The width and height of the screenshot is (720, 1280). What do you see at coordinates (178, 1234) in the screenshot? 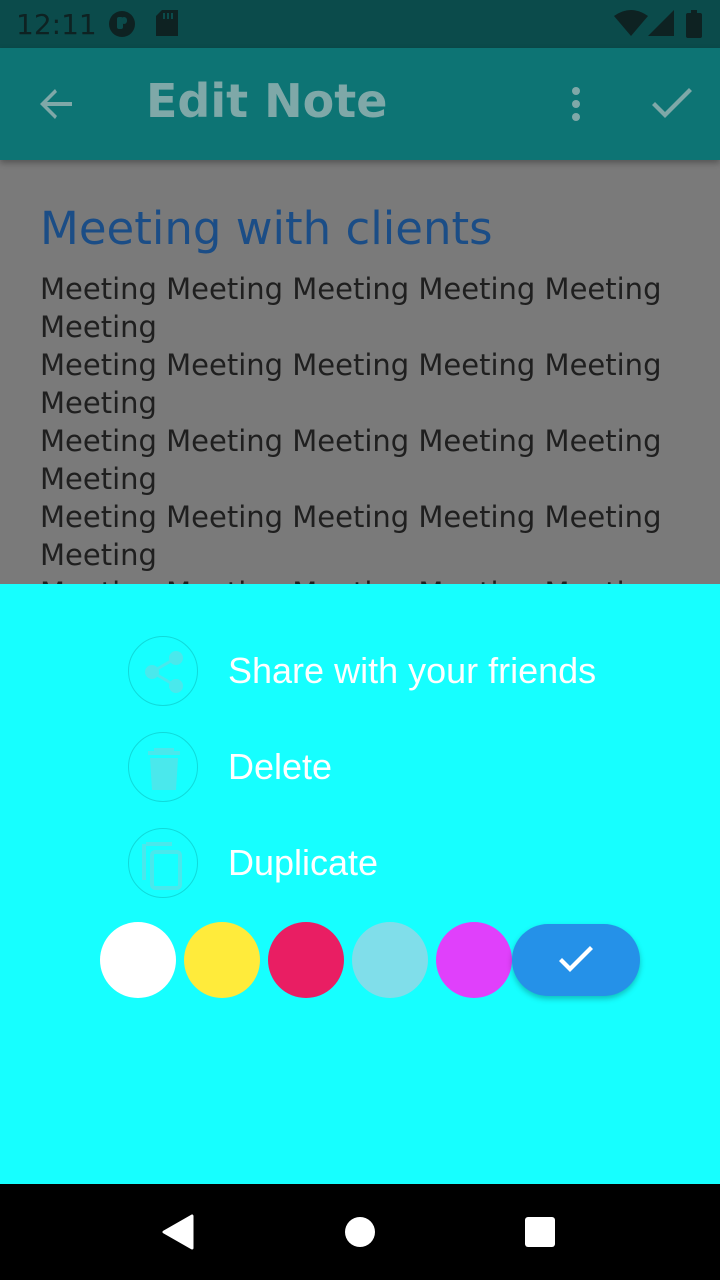
I see `back-triangle-icon` at bounding box center [178, 1234].